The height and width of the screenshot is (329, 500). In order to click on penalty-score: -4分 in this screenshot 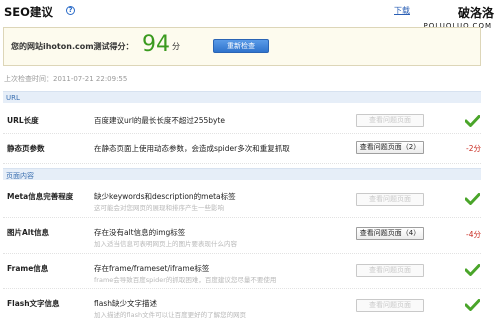, I will do `click(473, 234)`.